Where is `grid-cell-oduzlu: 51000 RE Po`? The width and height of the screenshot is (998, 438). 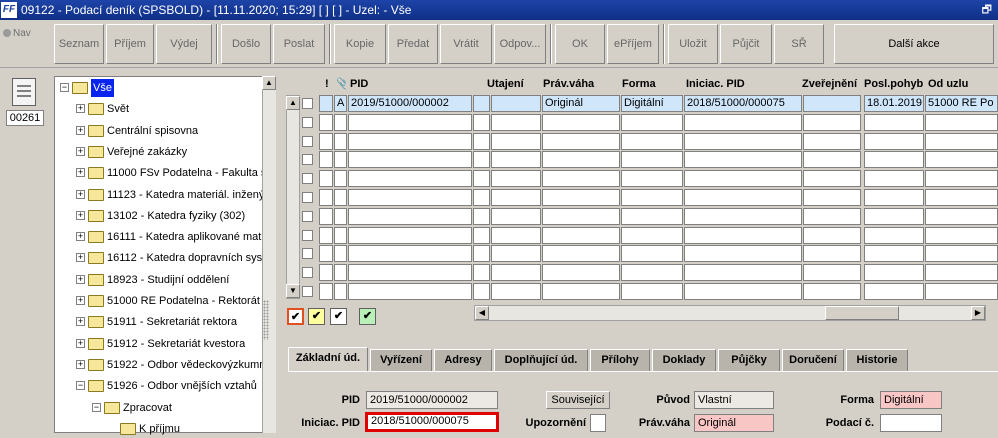 grid-cell-oduzlu: 51000 RE Po is located at coordinates (961, 103).